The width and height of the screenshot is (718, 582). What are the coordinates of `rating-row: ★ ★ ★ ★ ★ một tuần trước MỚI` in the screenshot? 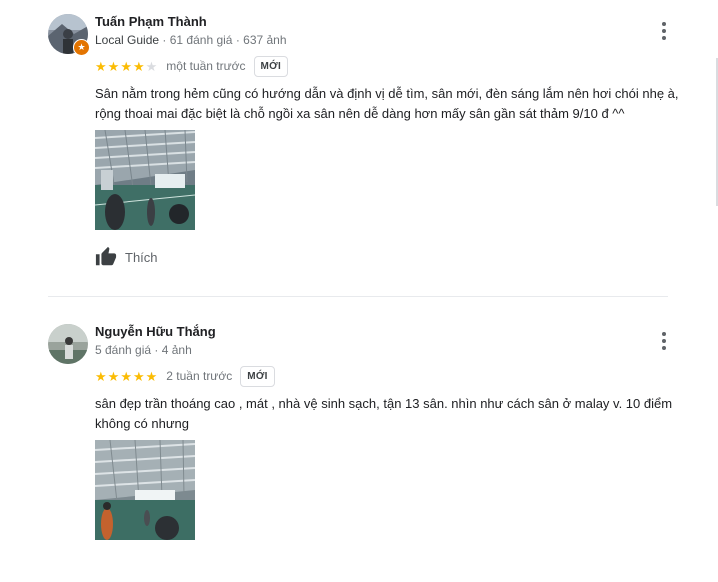 It's located at (192, 66).